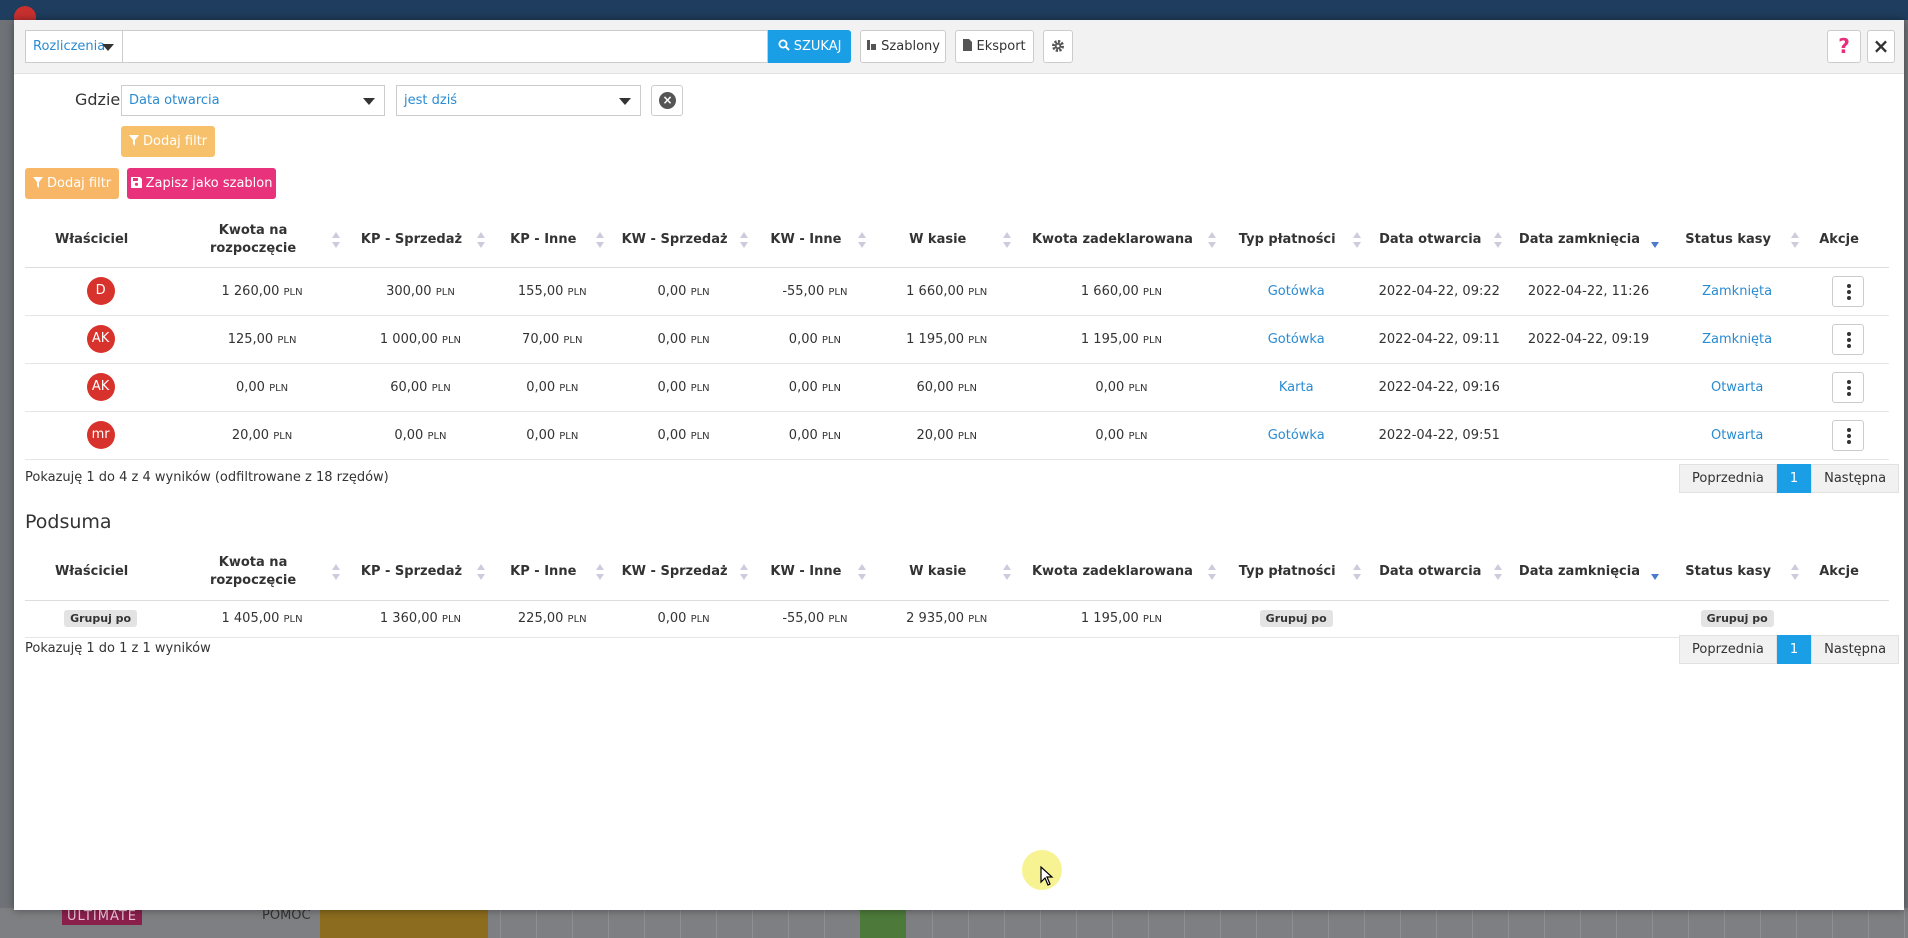  What do you see at coordinates (1439, 339) in the screenshot?
I see `cell-opened: 2022-04-22, 09:11` at bounding box center [1439, 339].